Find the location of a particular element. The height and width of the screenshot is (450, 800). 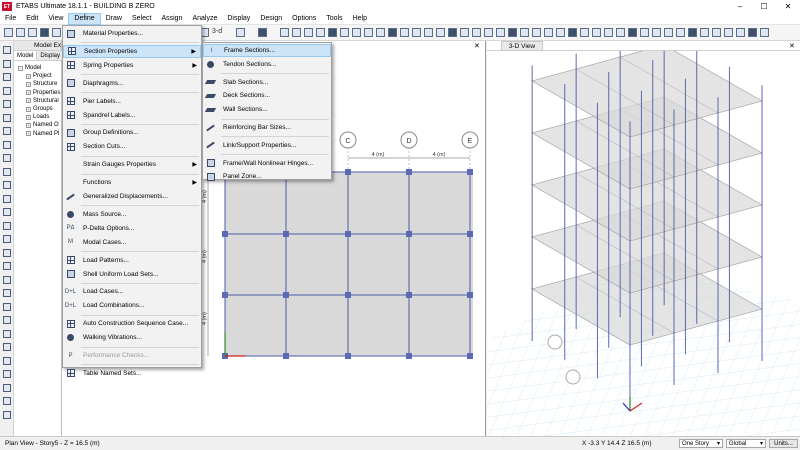

toolbar-tool-57-icon is located at coordinates (728, 32).